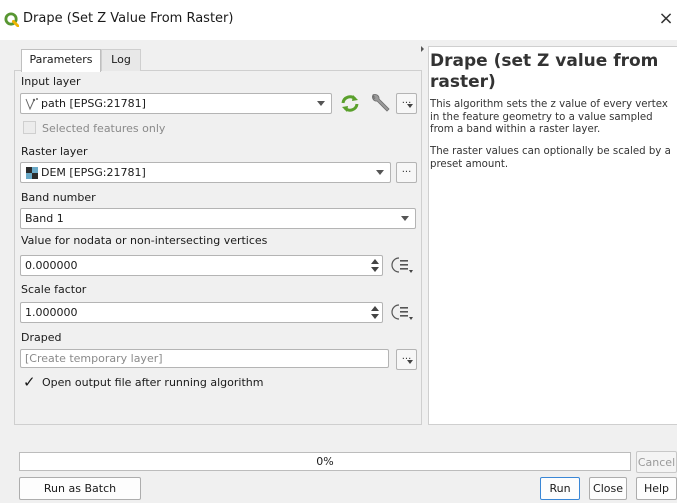 Image resolution: width=677 pixels, height=503 pixels. I want to click on wrench-icon, so click(380, 103).